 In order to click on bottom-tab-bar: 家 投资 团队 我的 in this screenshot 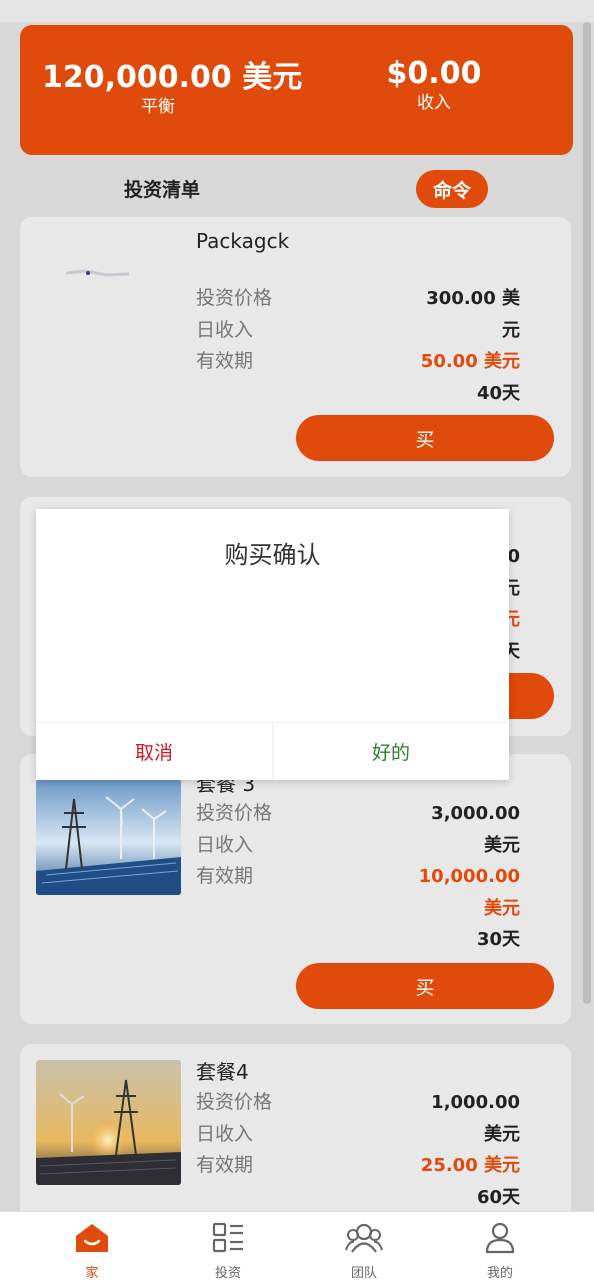, I will do `click(297, 1248)`.